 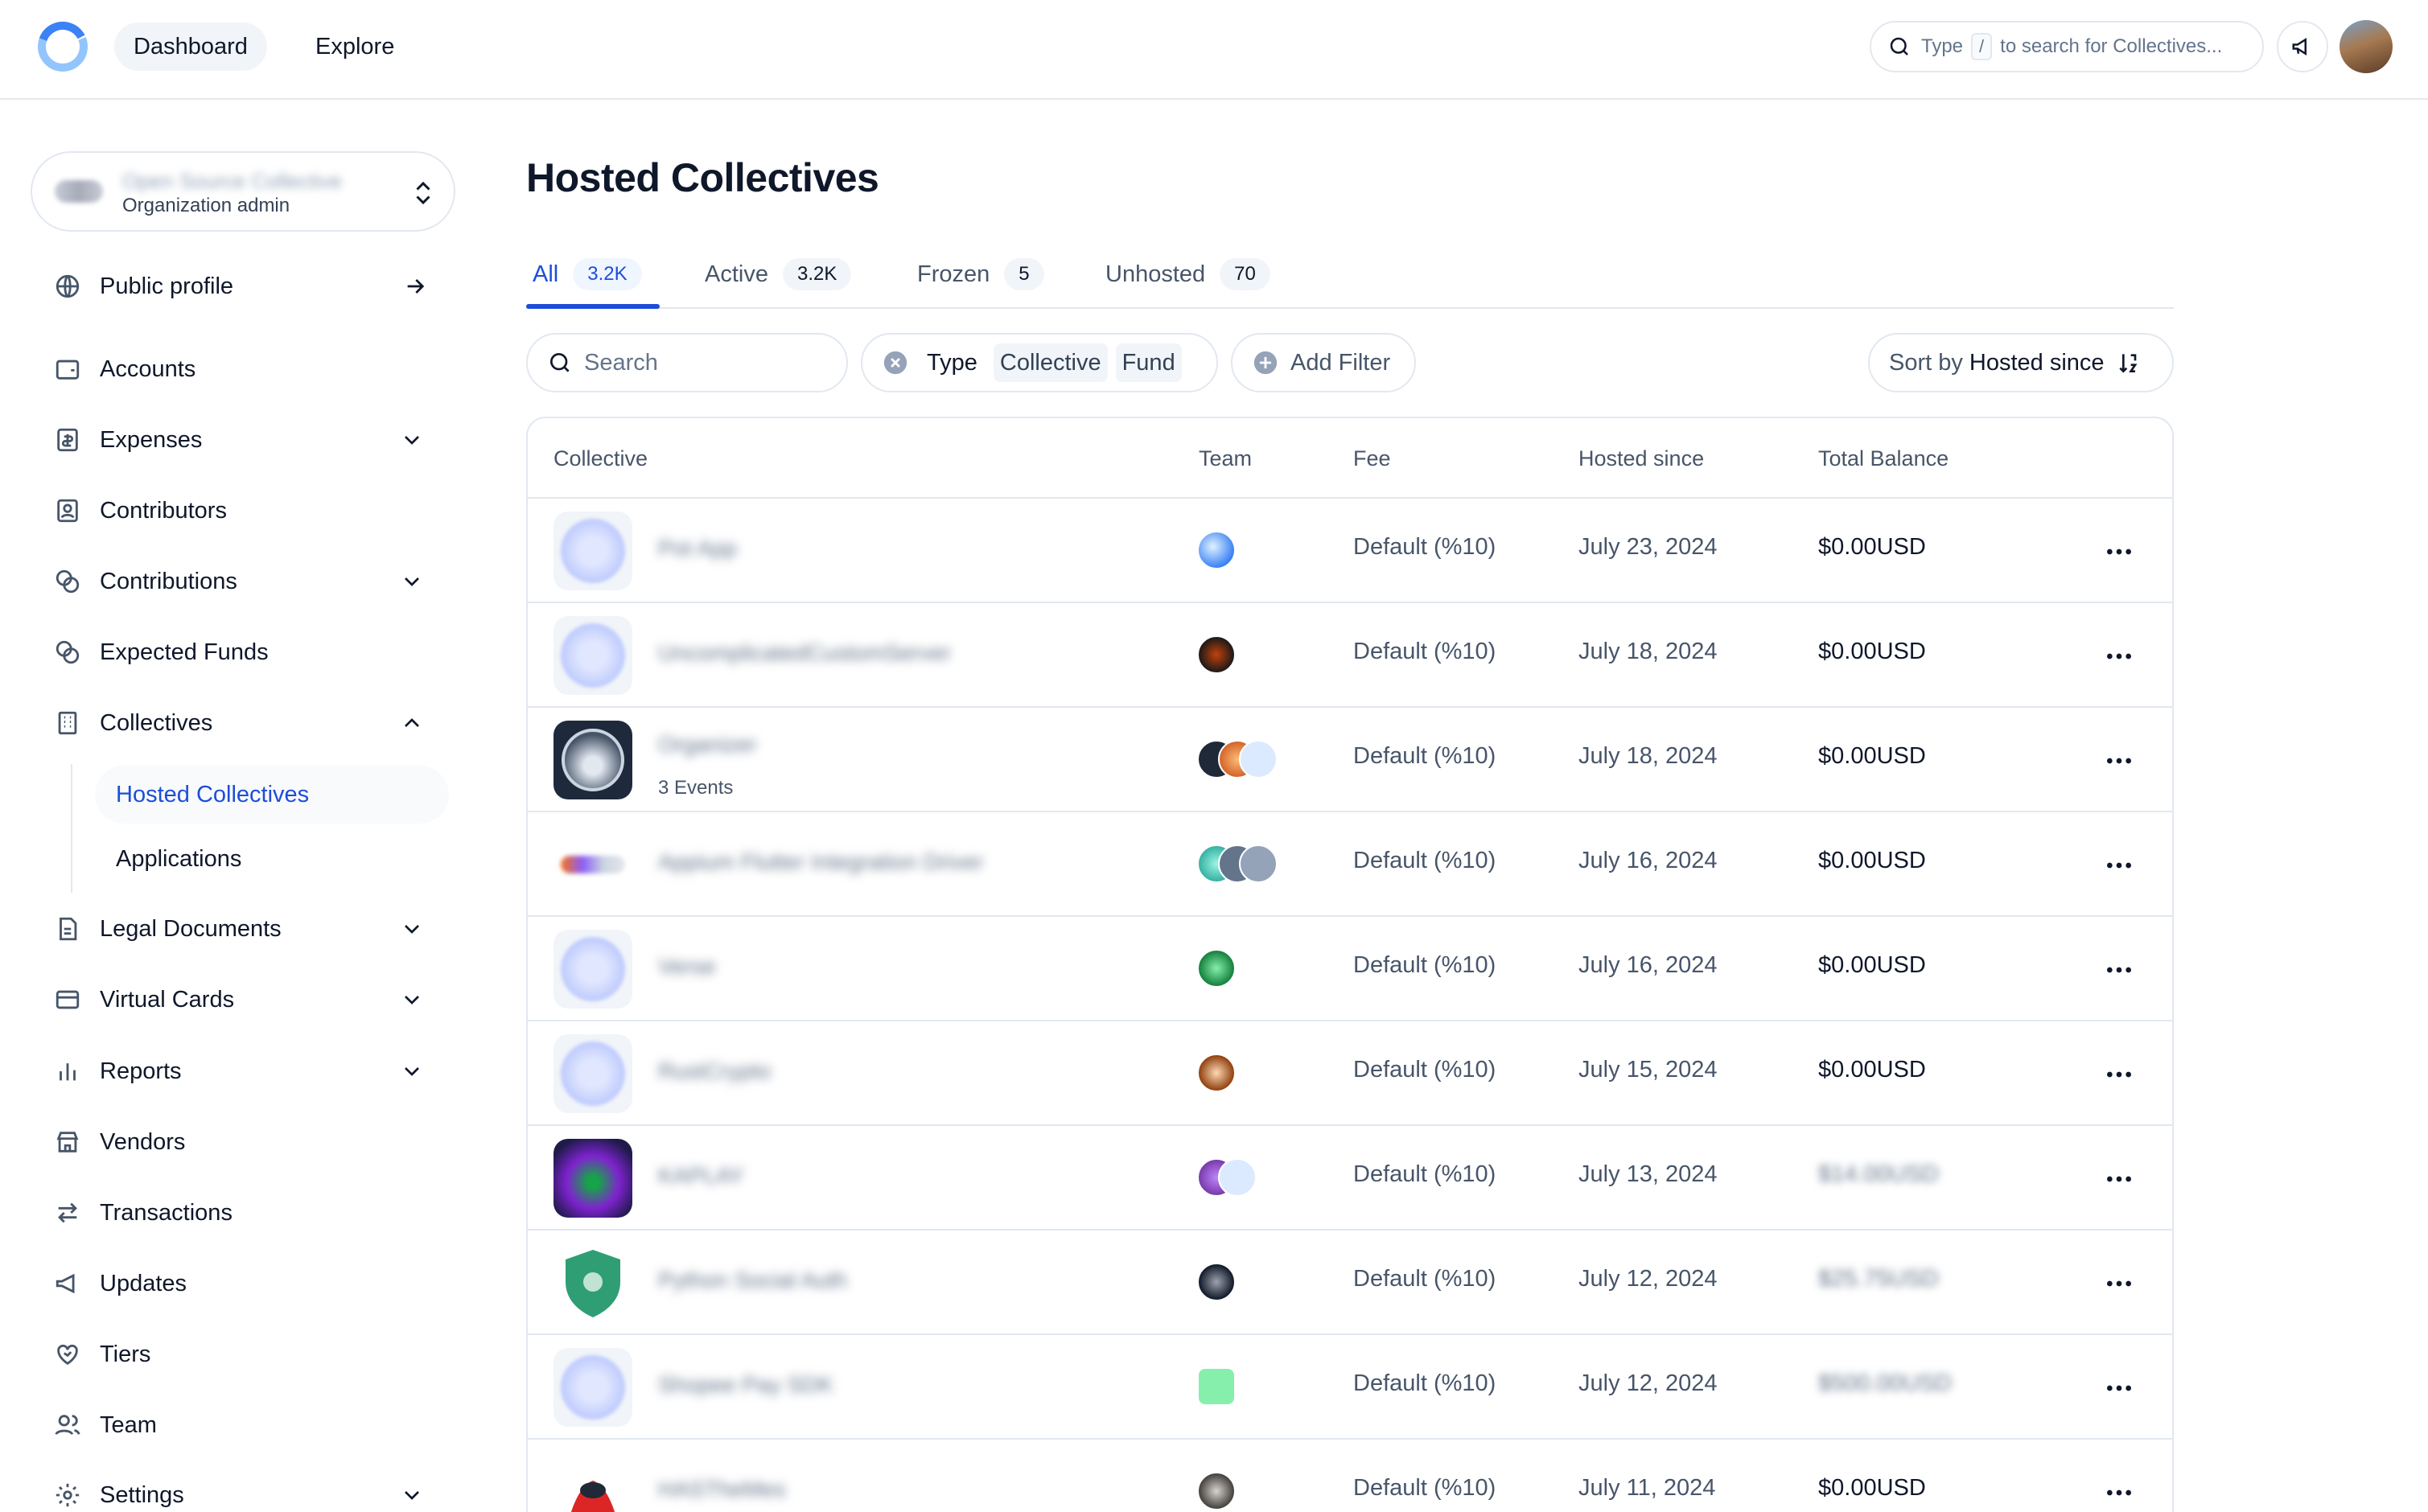 What do you see at coordinates (821, 862) in the screenshot?
I see `collective-name: Appium Flutter Integration Driver` at bounding box center [821, 862].